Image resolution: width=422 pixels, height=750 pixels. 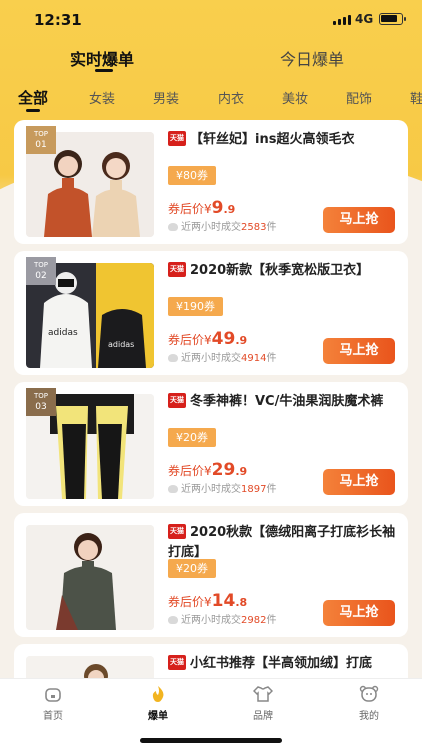 What do you see at coordinates (208, 470) in the screenshot?
I see `price: 券后价¥29.9` at bounding box center [208, 470].